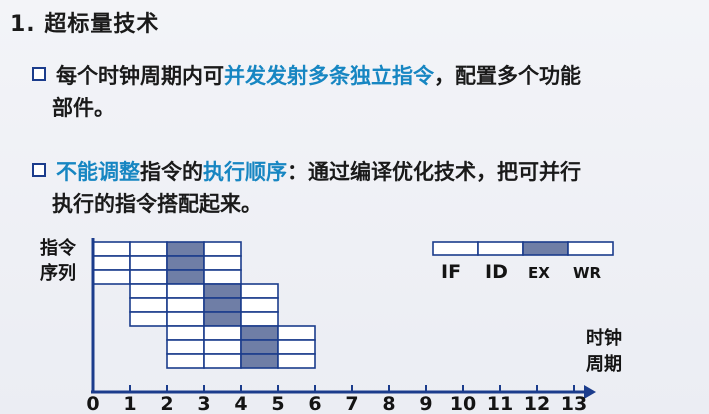 Image resolution: width=709 pixels, height=414 pixels. What do you see at coordinates (496, 272) in the screenshot?
I see `legend-label-id: ID` at bounding box center [496, 272].